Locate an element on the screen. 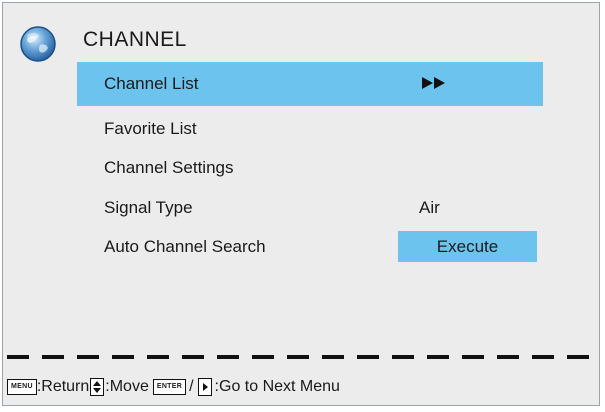 This screenshot has width=605, height=412. menu-item-label: Channel Settings is located at coordinates (169, 167).